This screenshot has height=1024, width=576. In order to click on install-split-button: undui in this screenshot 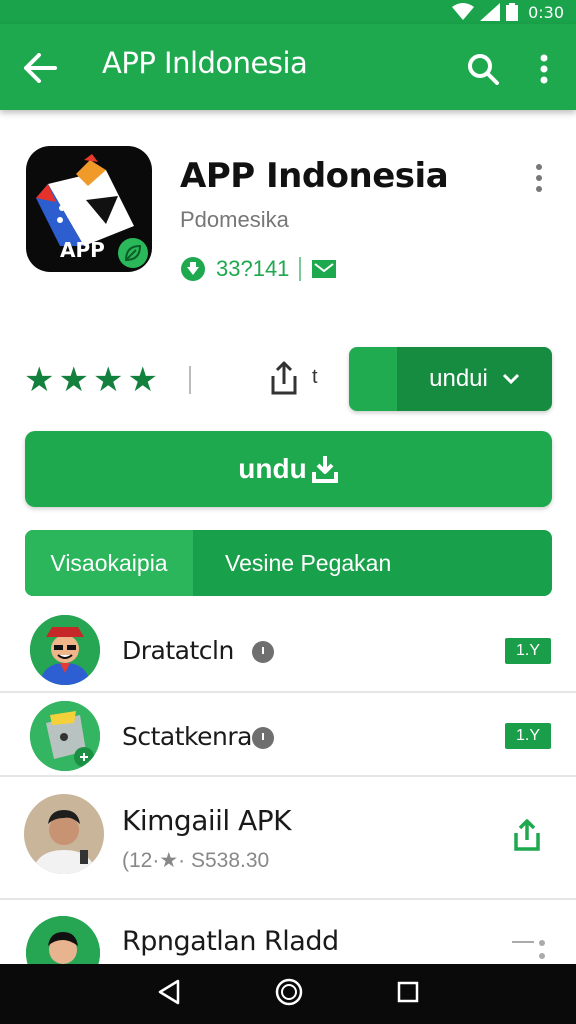, I will do `click(450, 379)`.